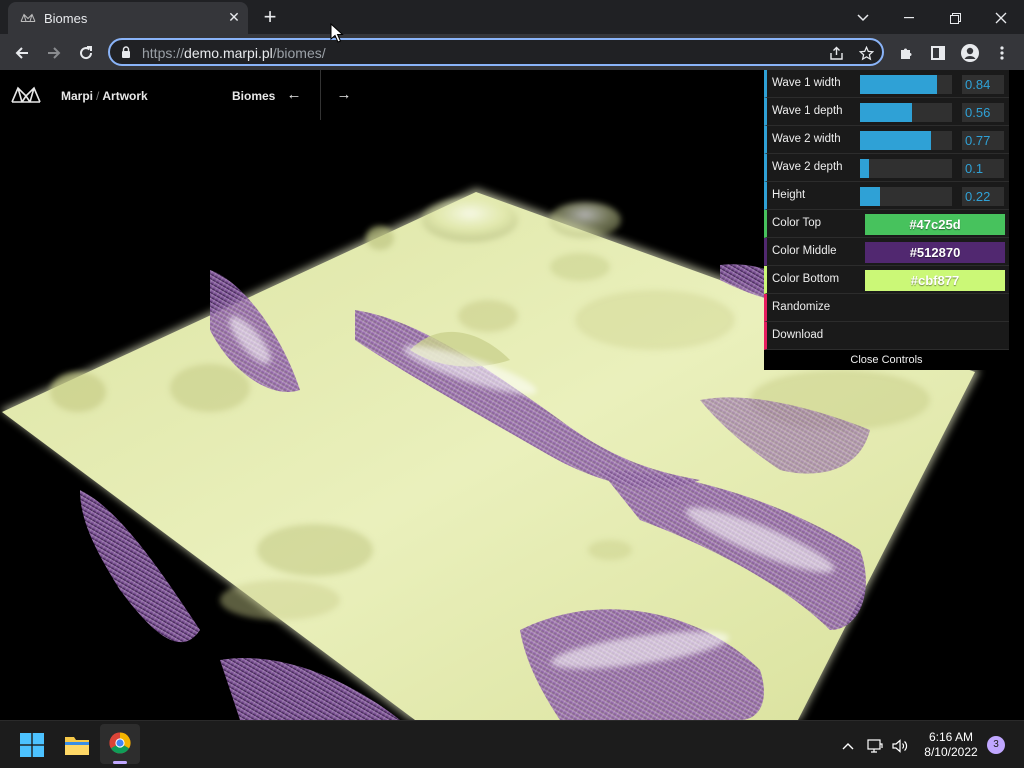  What do you see at coordinates (951, 737) in the screenshot?
I see `clock-time: 6:16 AM` at bounding box center [951, 737].